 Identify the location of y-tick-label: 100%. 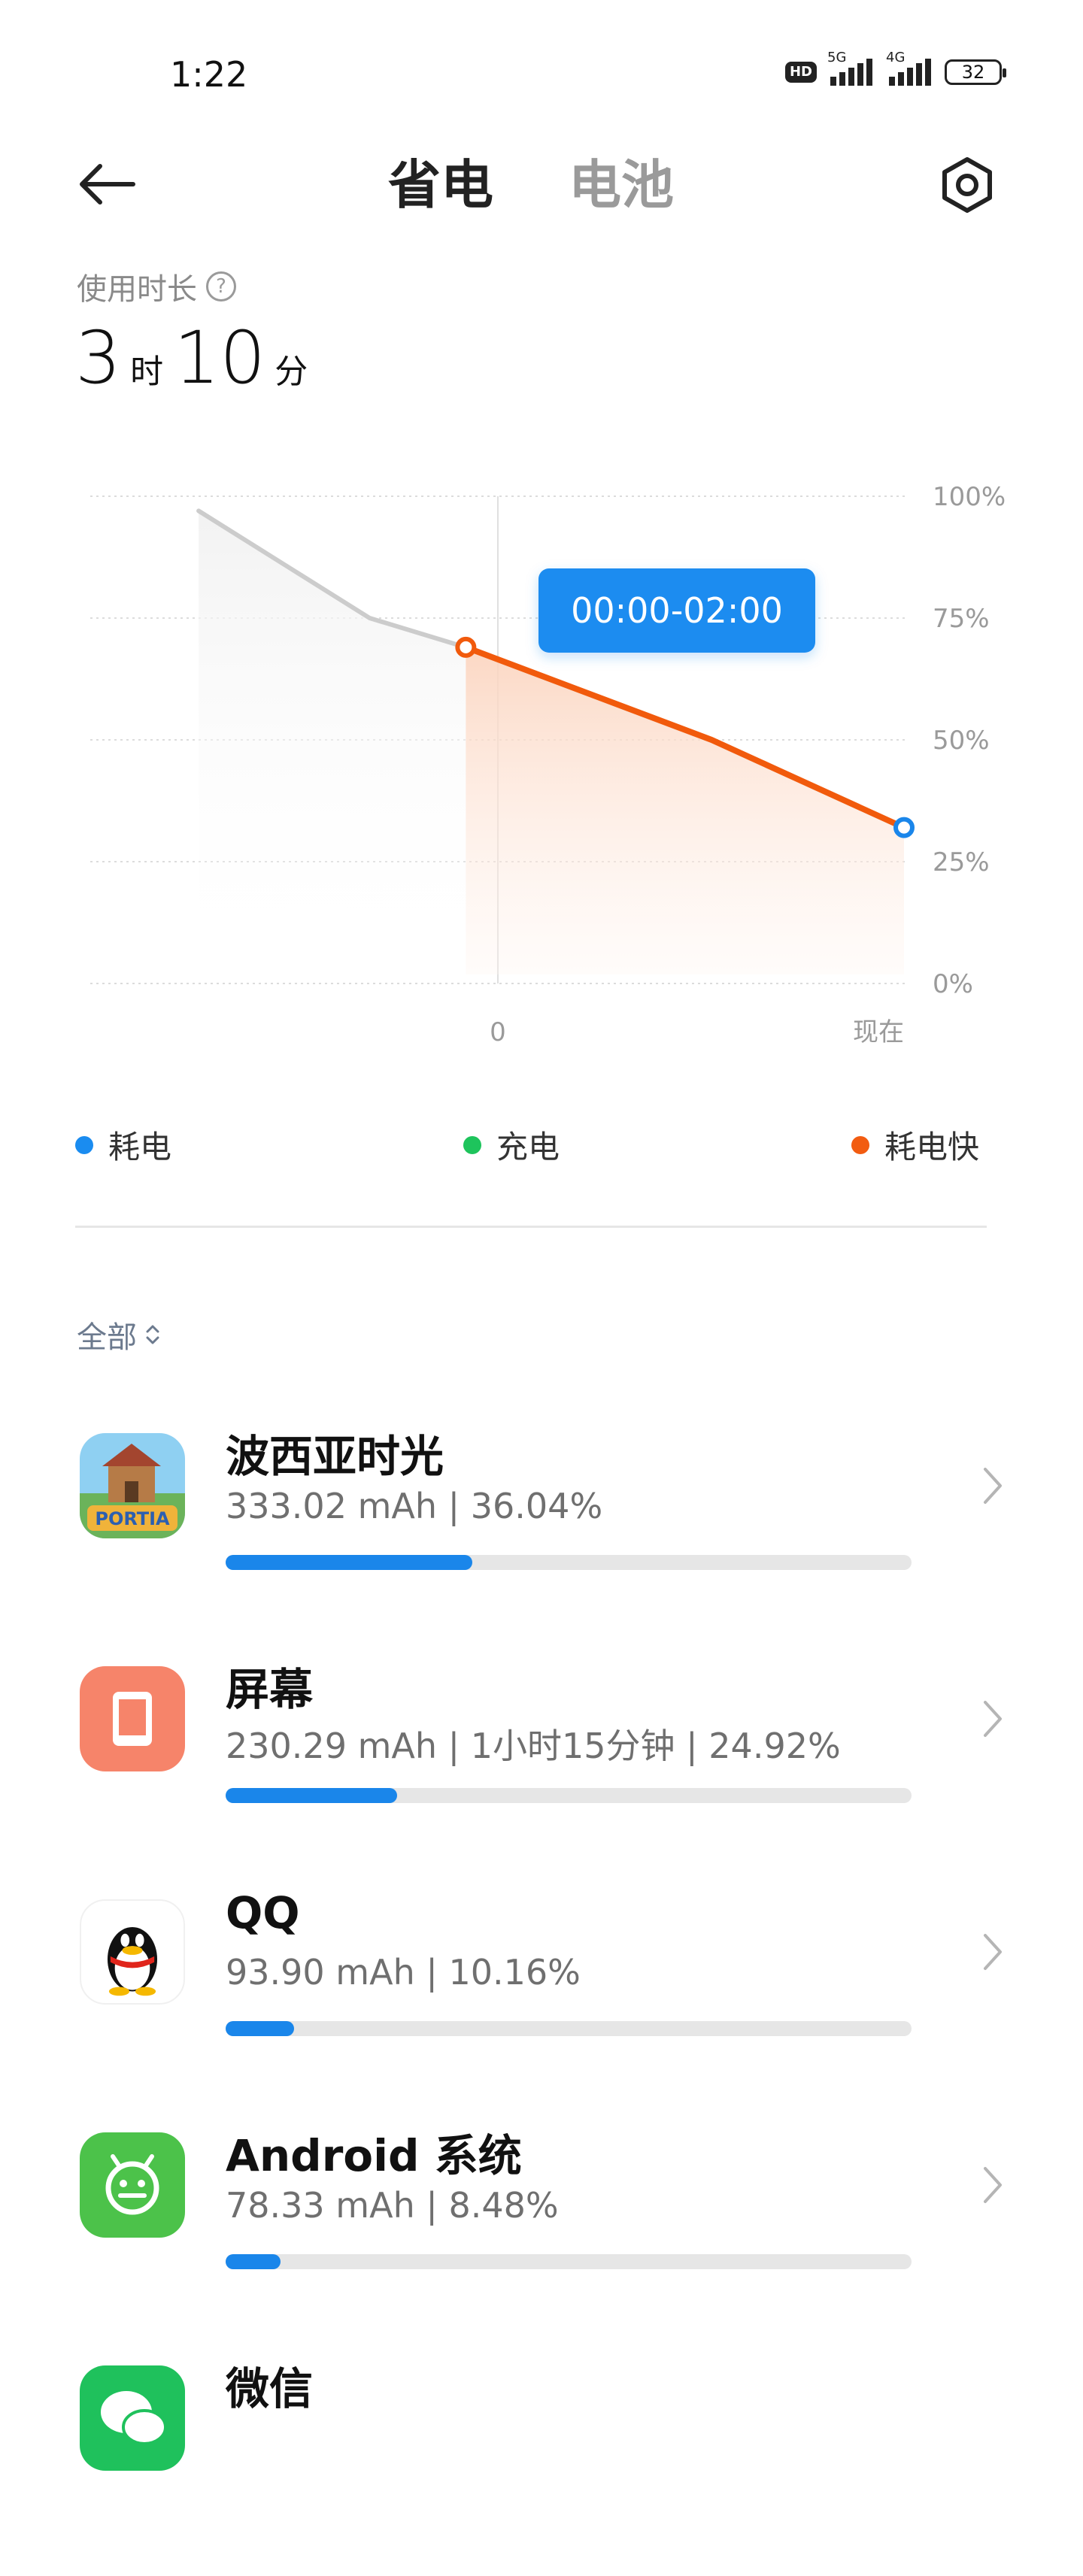
(969, 497).